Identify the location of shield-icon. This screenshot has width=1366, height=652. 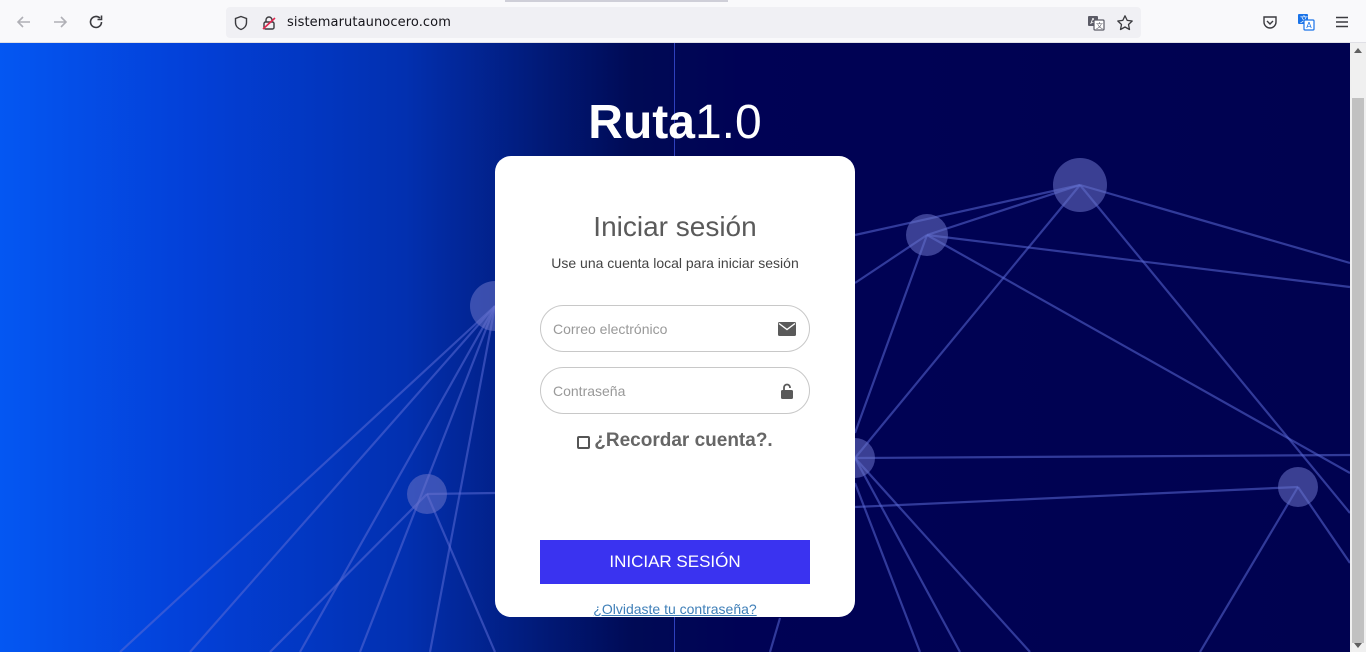
(241, 23).